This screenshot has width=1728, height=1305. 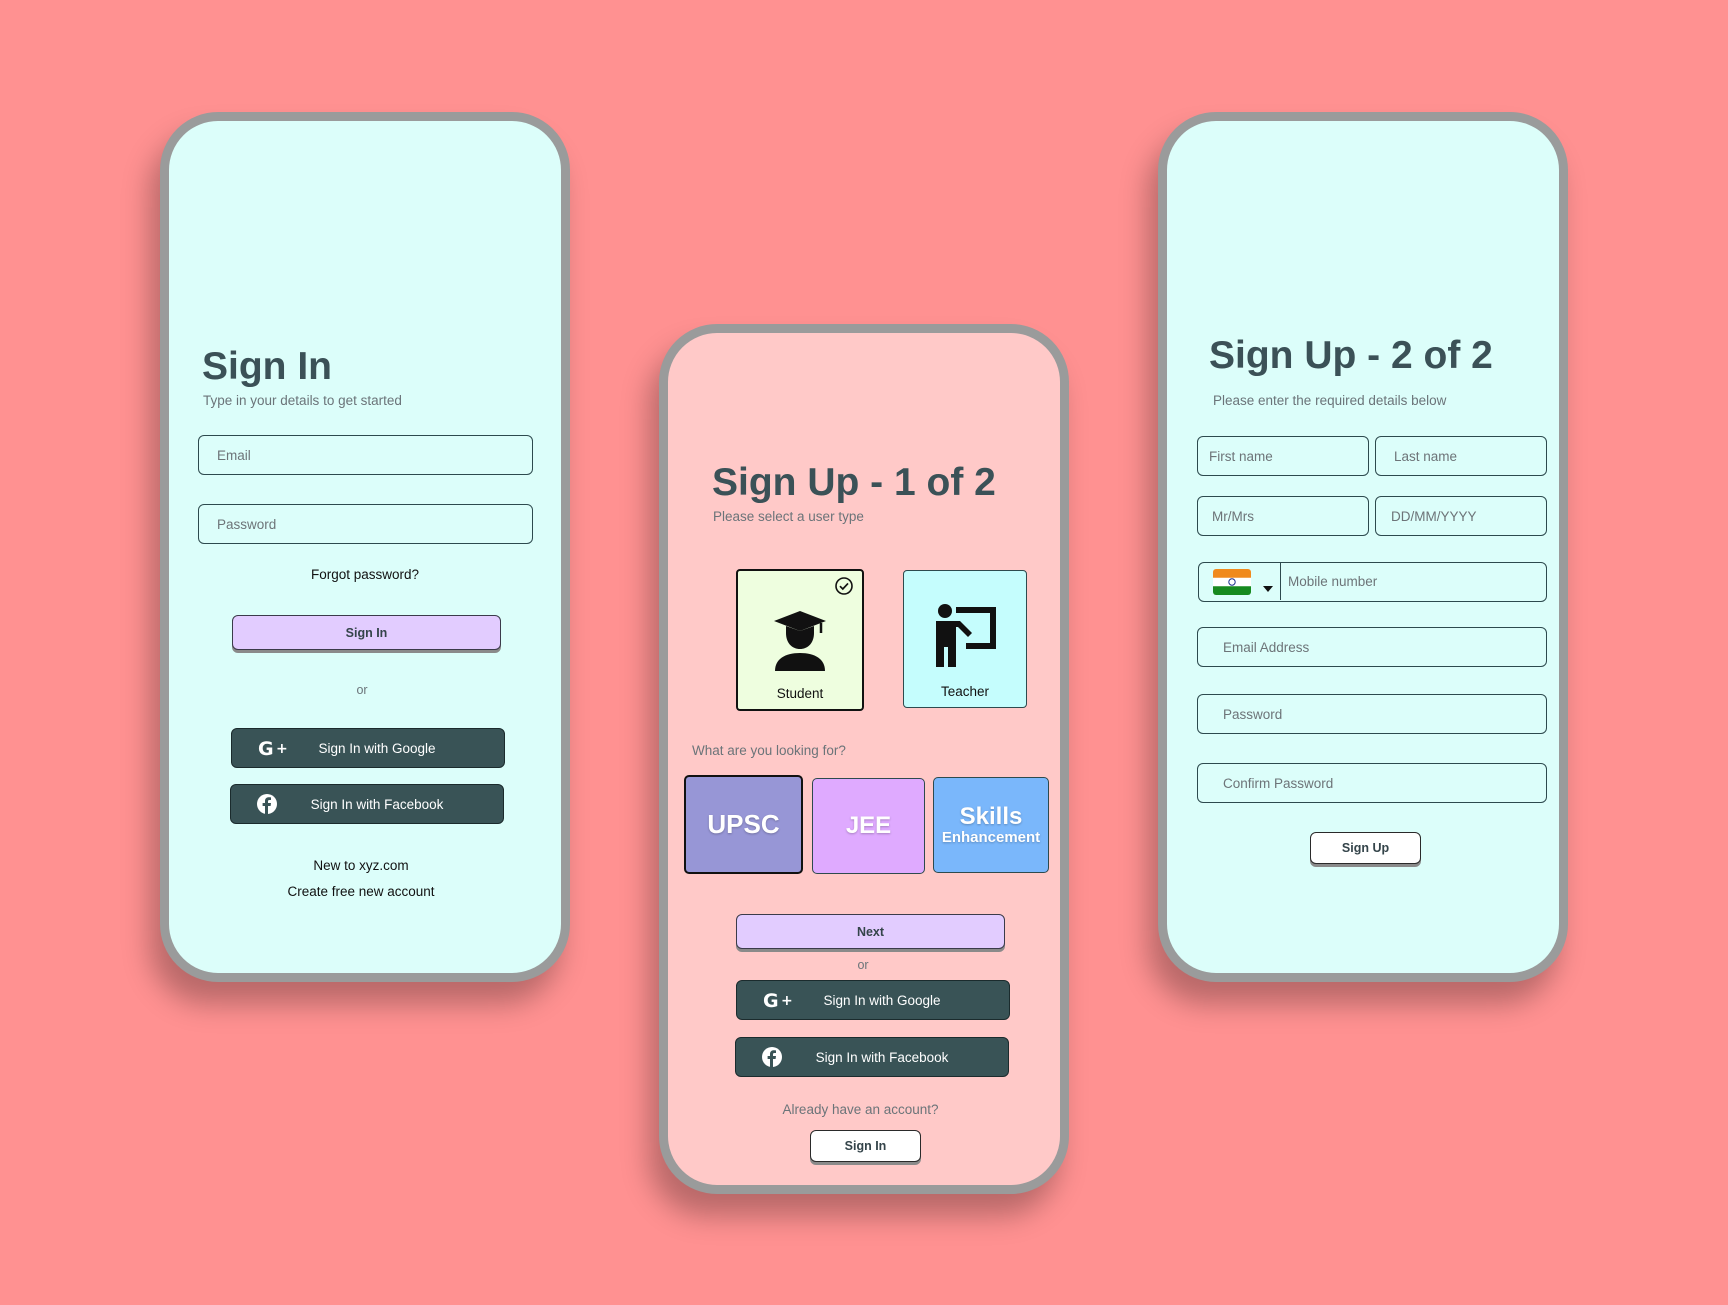 What do you see at coordinates (991, 816) in the screenshot?
I see `skills-label: Skills` at bounding box center [991, 816].